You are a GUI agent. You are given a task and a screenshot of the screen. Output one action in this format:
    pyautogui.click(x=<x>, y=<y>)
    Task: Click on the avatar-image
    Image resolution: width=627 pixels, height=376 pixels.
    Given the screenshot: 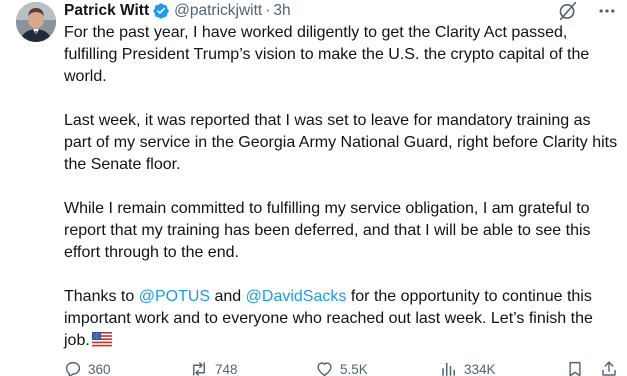 What is the action you would take?
    pyautogui.click(x=36, y=22)
    